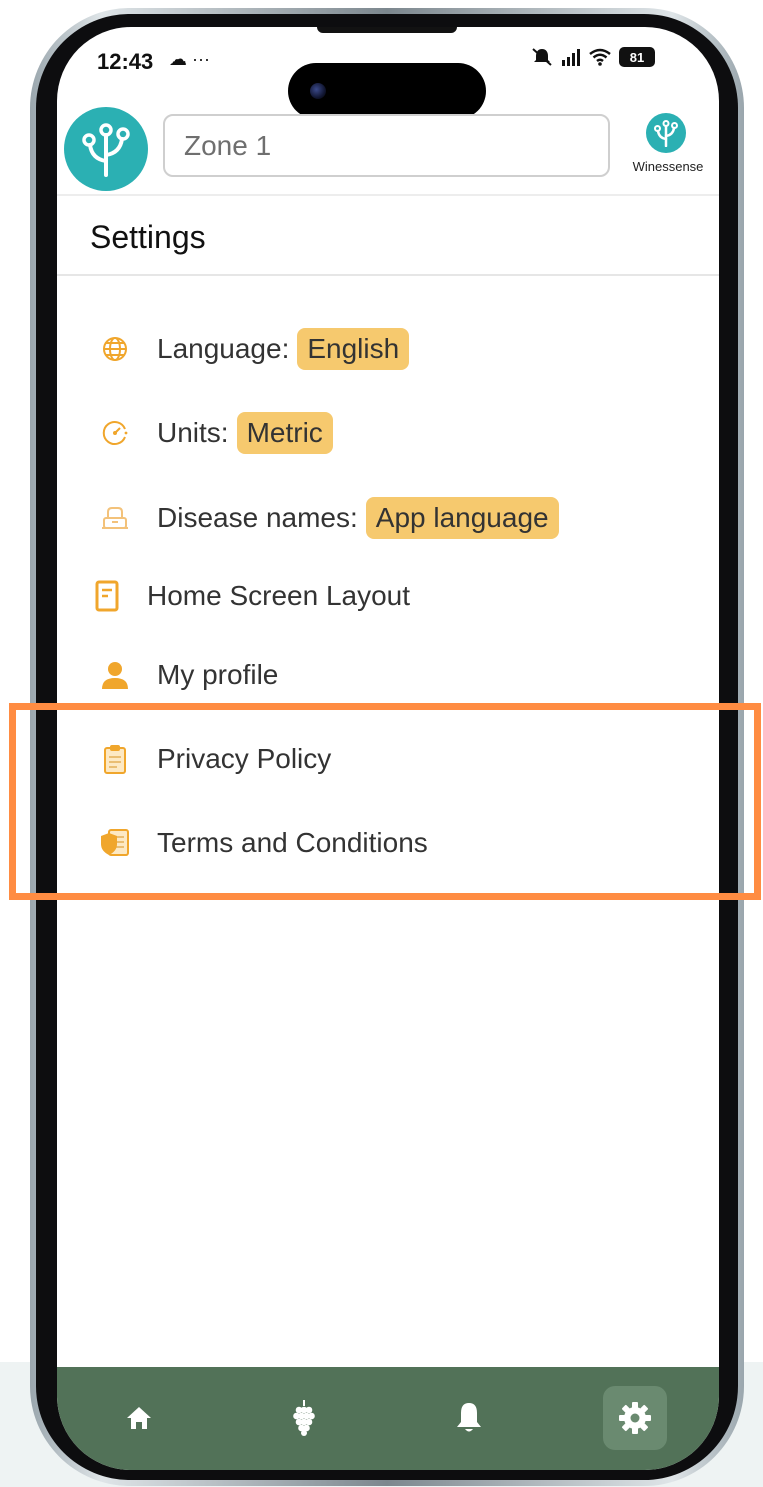 Image resolution: width=763 pixels, height=1487 pixels. What do you see at coordinates (542, 57) in the screenshot?
I see `mute-icon` at bounding box center [542, 57].